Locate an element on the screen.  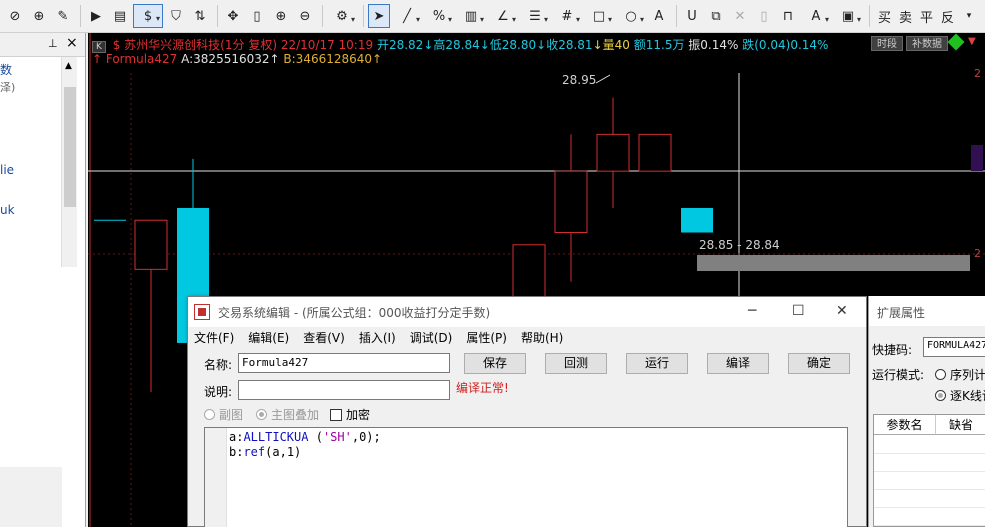
close-icon: × is located at coordinates (72, 43).